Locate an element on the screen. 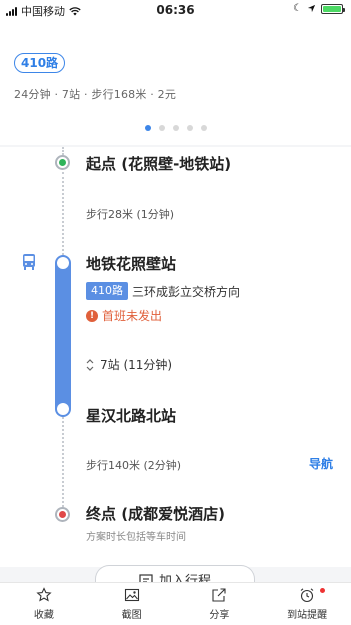  moon-icon: ☾ is located at coordinates (297, 8).